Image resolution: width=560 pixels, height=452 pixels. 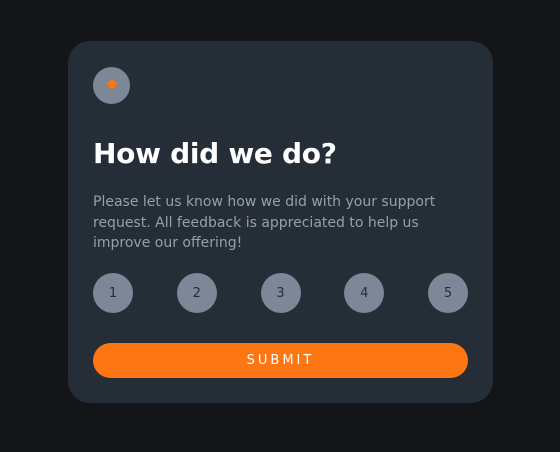 What do you see at coordinates (113, 293) in the screenshot?
I see `rating-button-1: 1` at bounding box center [113, 293].